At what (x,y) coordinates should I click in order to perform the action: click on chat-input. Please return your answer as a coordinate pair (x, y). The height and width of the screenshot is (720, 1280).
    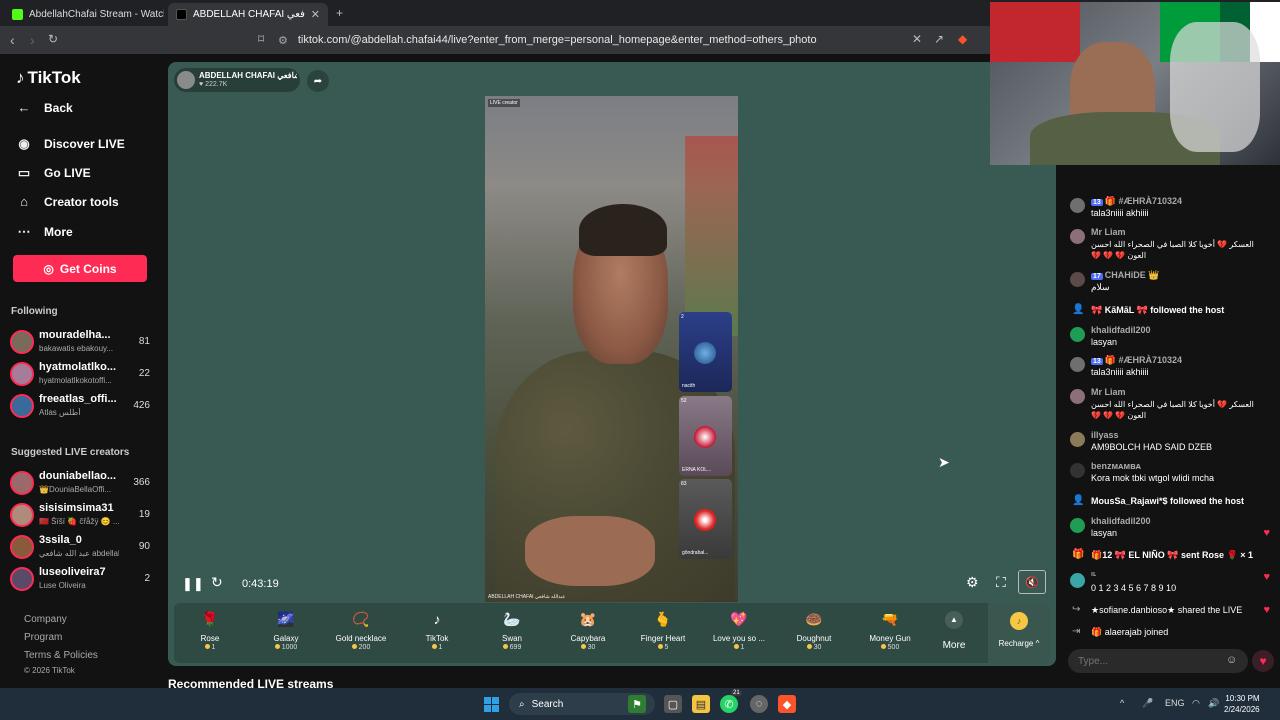
    Looking at the image, I should click on (1158, 661).